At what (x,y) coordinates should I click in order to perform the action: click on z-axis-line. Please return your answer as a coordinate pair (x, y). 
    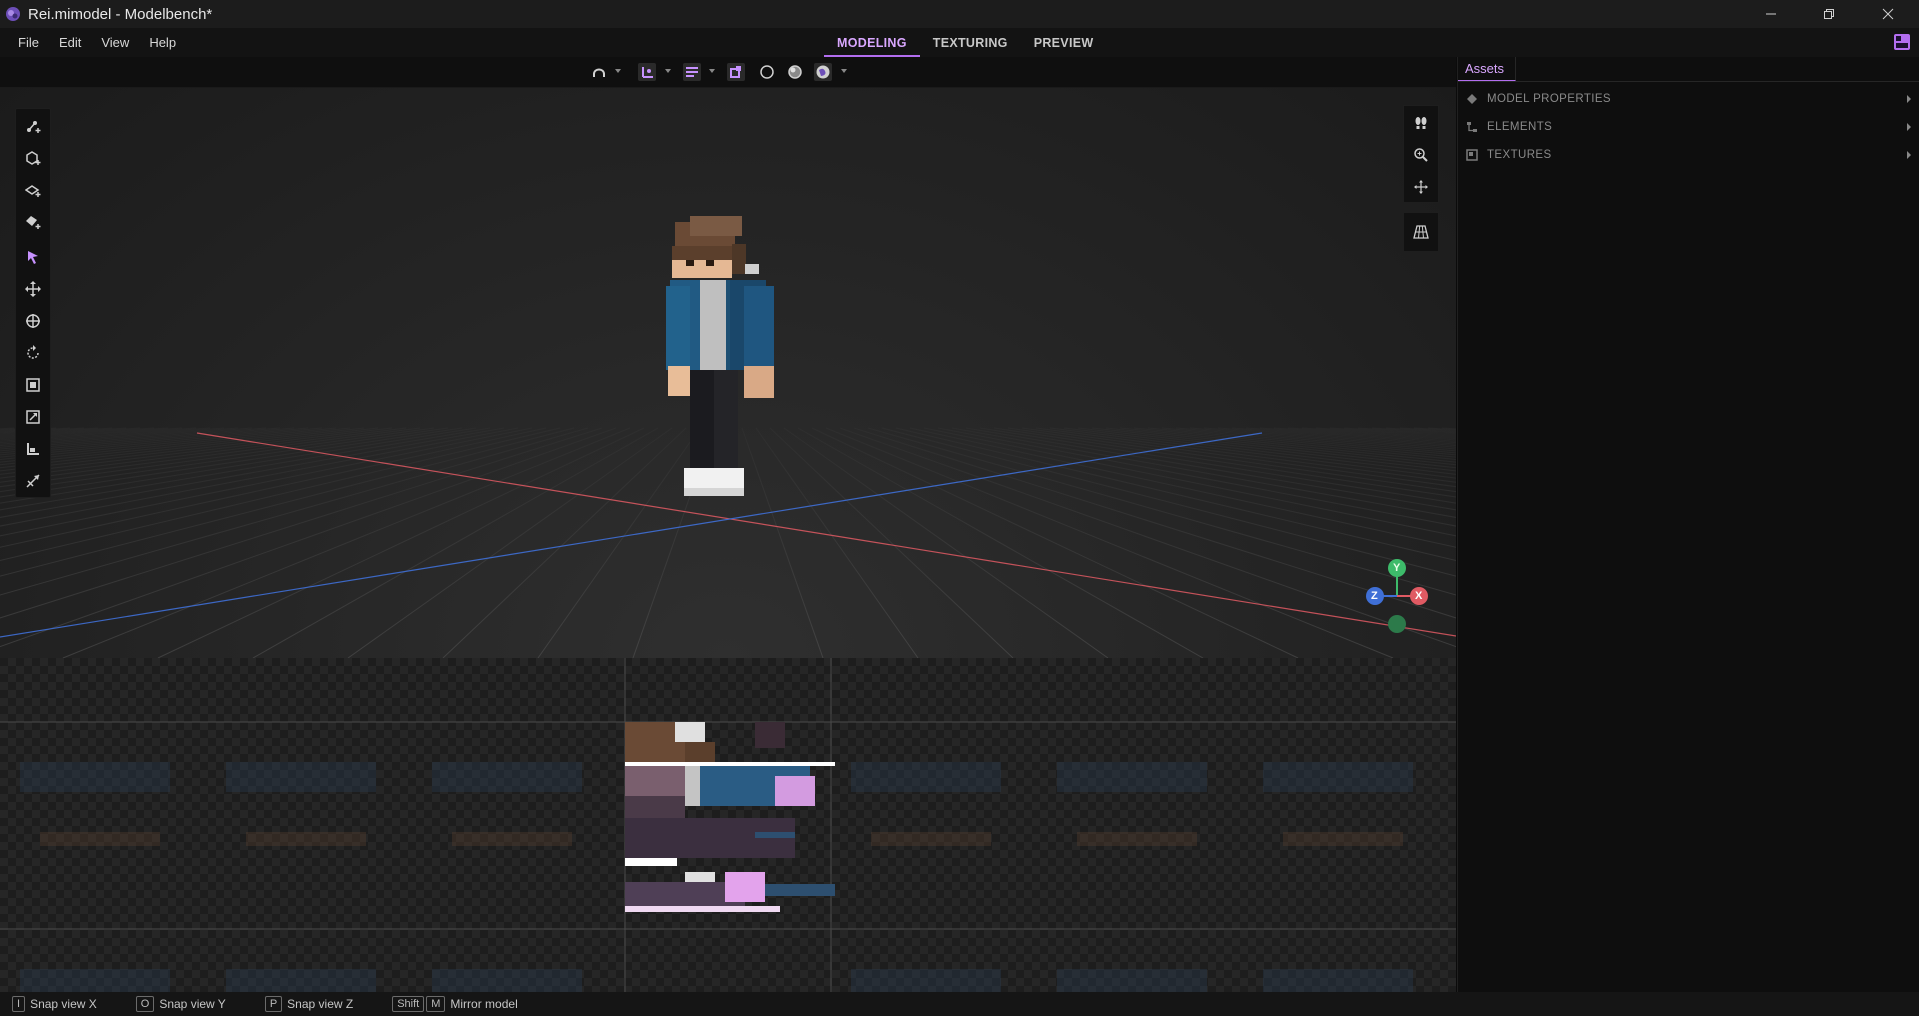
    Looking at the image, I should click on (631, 535).